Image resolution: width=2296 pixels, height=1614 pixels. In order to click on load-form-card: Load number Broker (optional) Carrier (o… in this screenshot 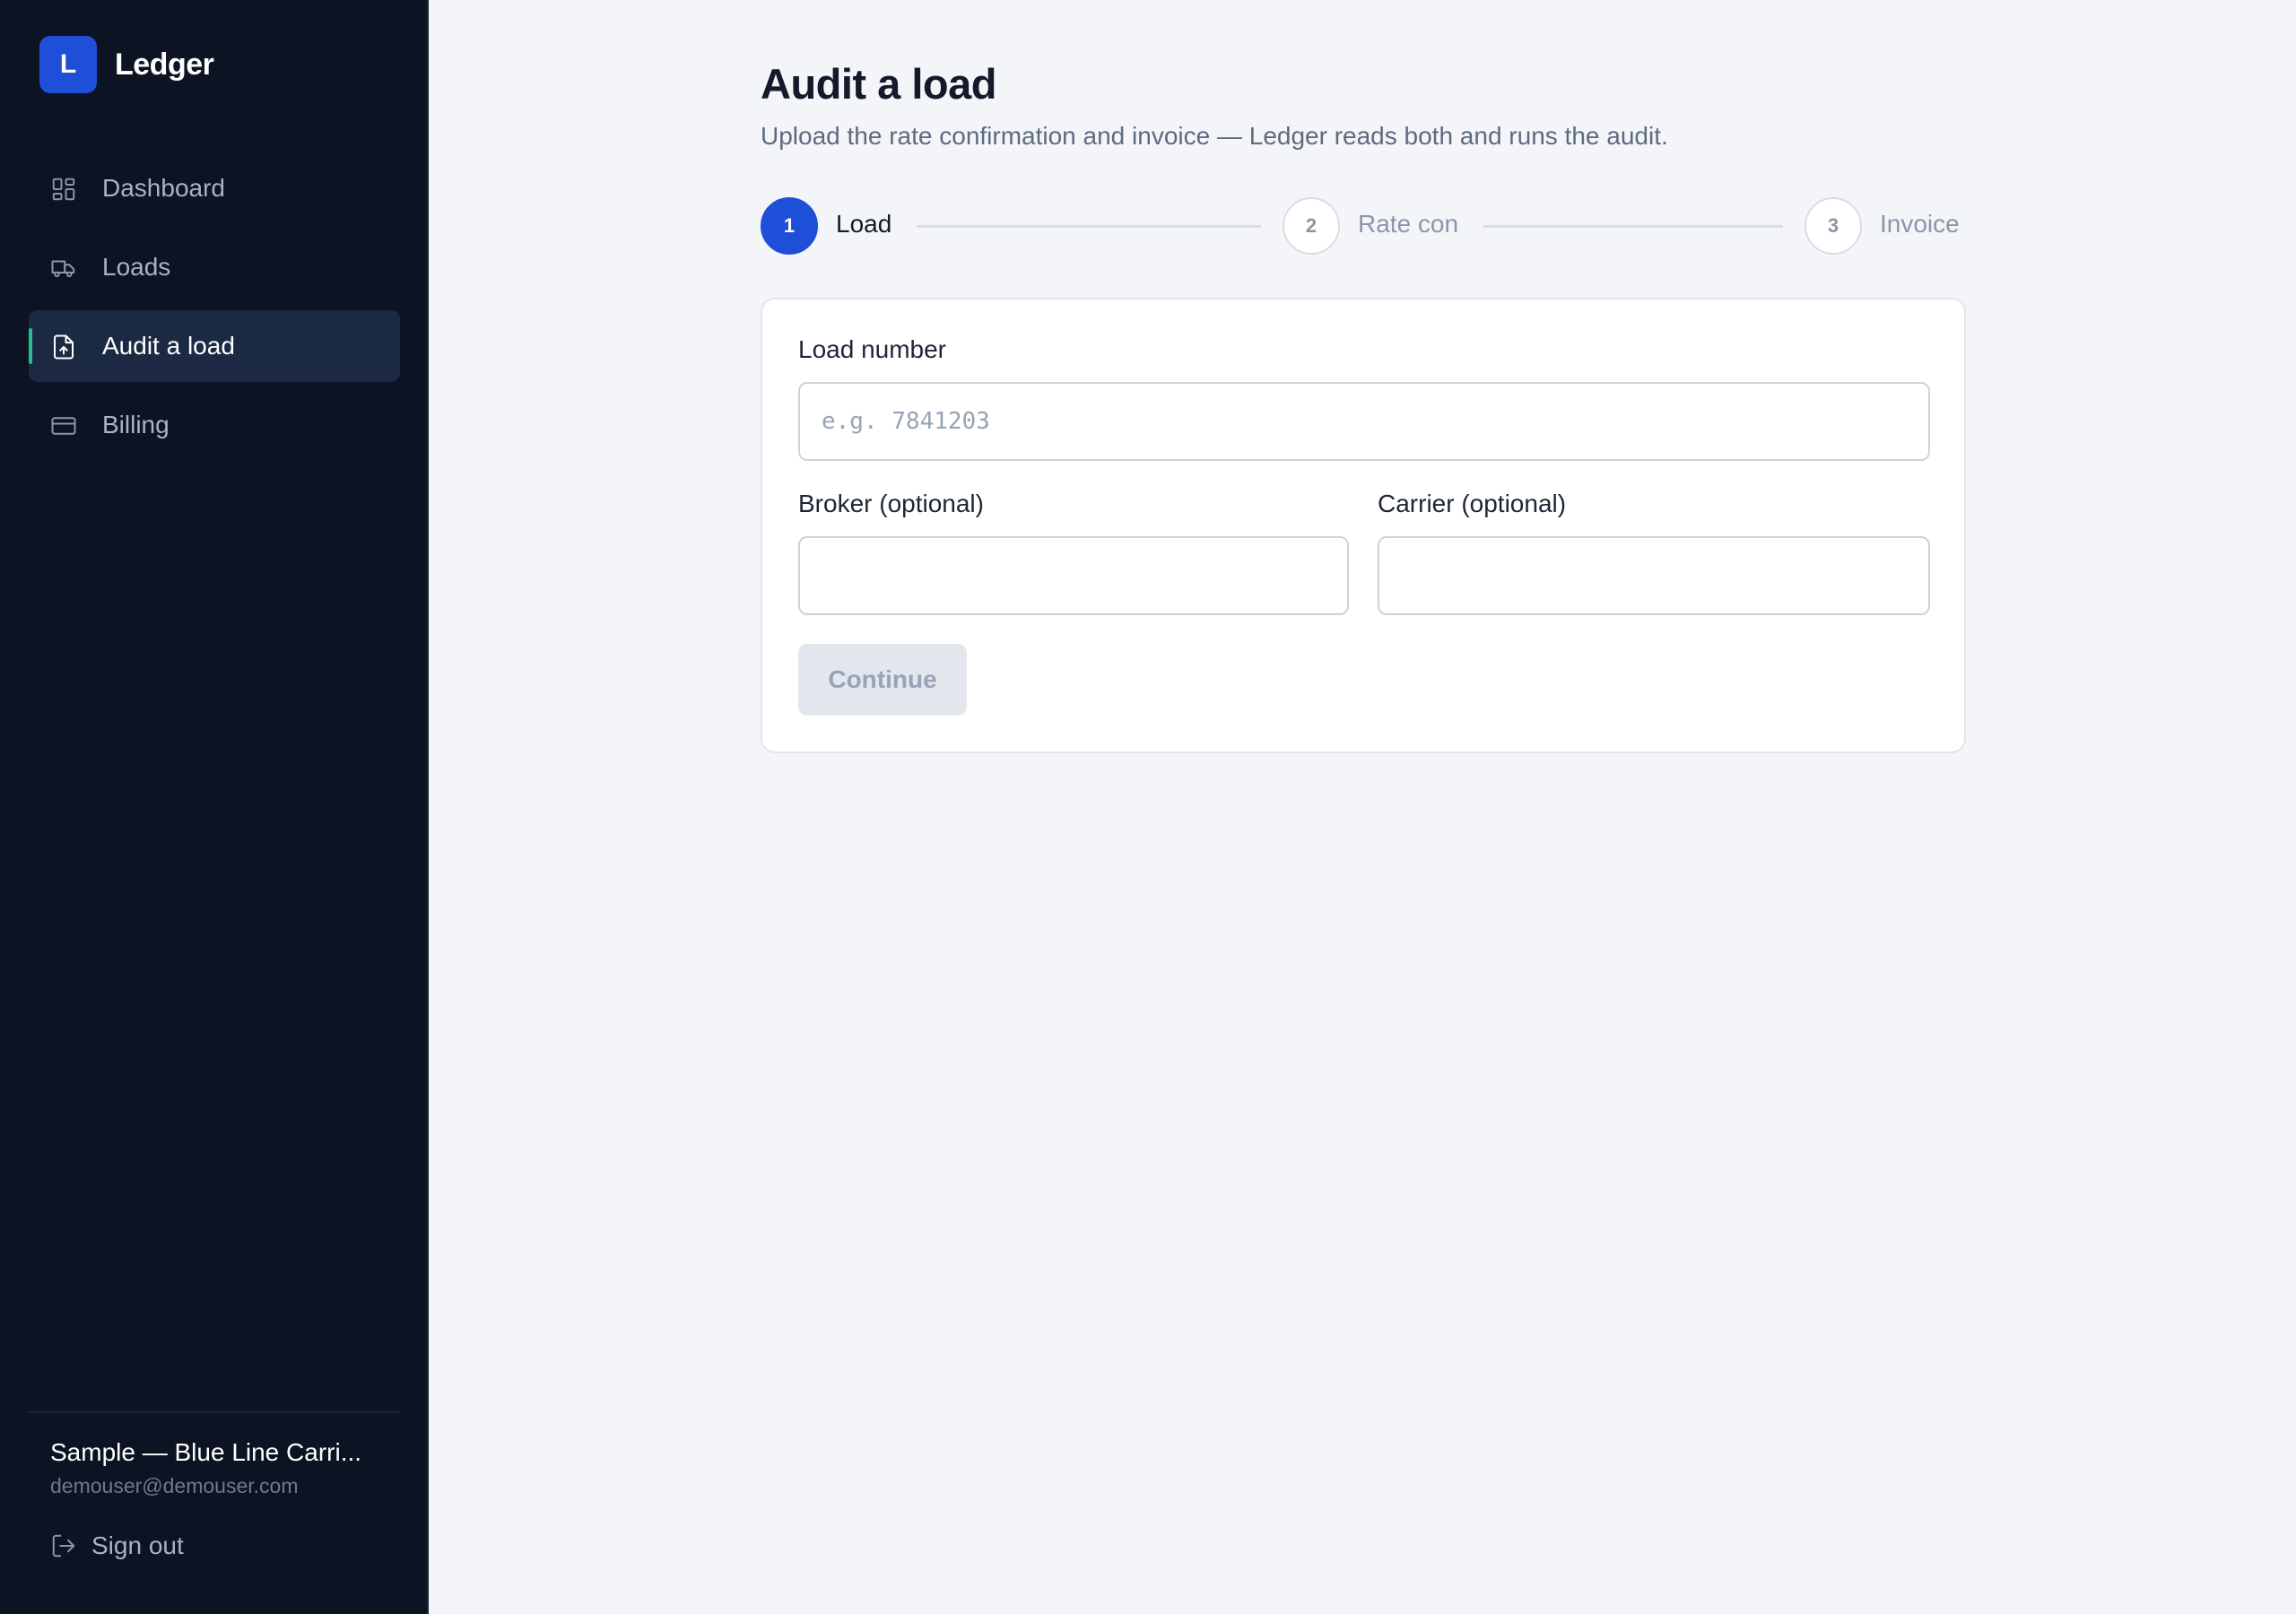, I will do `click(1363, 525)`.